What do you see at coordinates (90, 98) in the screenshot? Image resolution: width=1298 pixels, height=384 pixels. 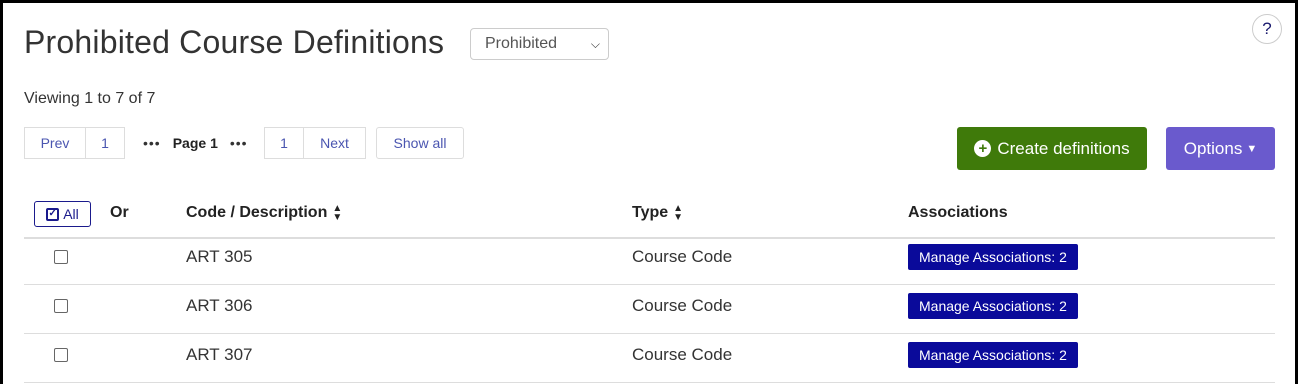 I see `viewing-count: Viewing 1 to 7 of 7` at bounding box center [90, 98].